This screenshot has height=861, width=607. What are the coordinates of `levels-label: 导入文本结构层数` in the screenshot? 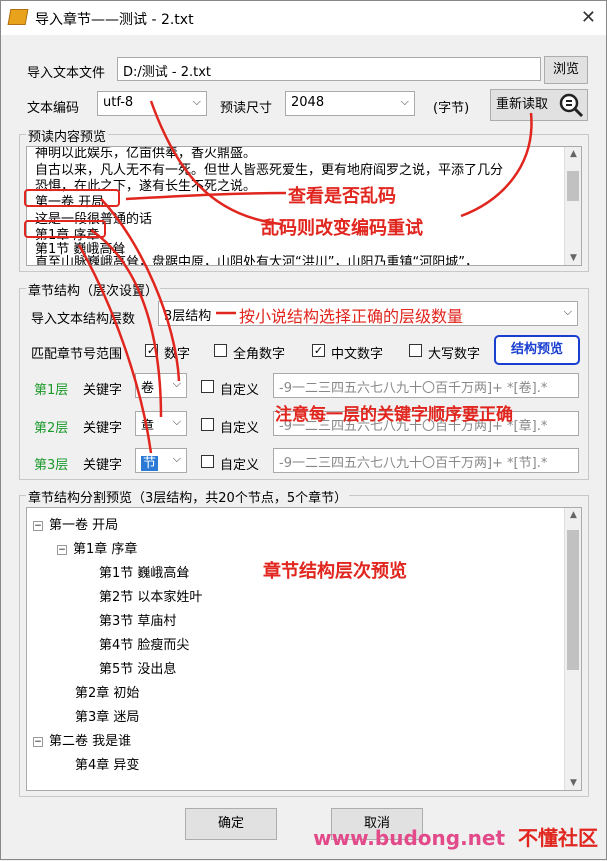 It's located at (83, 319).